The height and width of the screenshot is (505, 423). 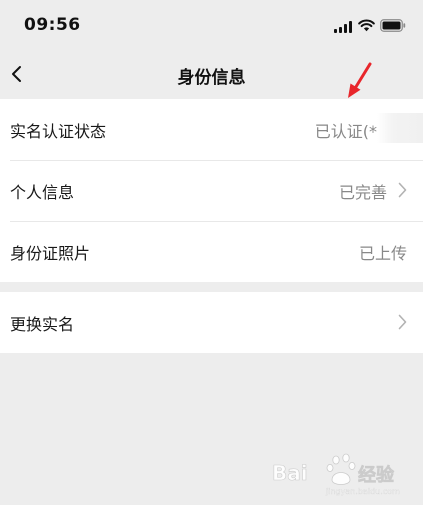 I want to click on svg-text: 经验, so click(x=376, y=475).